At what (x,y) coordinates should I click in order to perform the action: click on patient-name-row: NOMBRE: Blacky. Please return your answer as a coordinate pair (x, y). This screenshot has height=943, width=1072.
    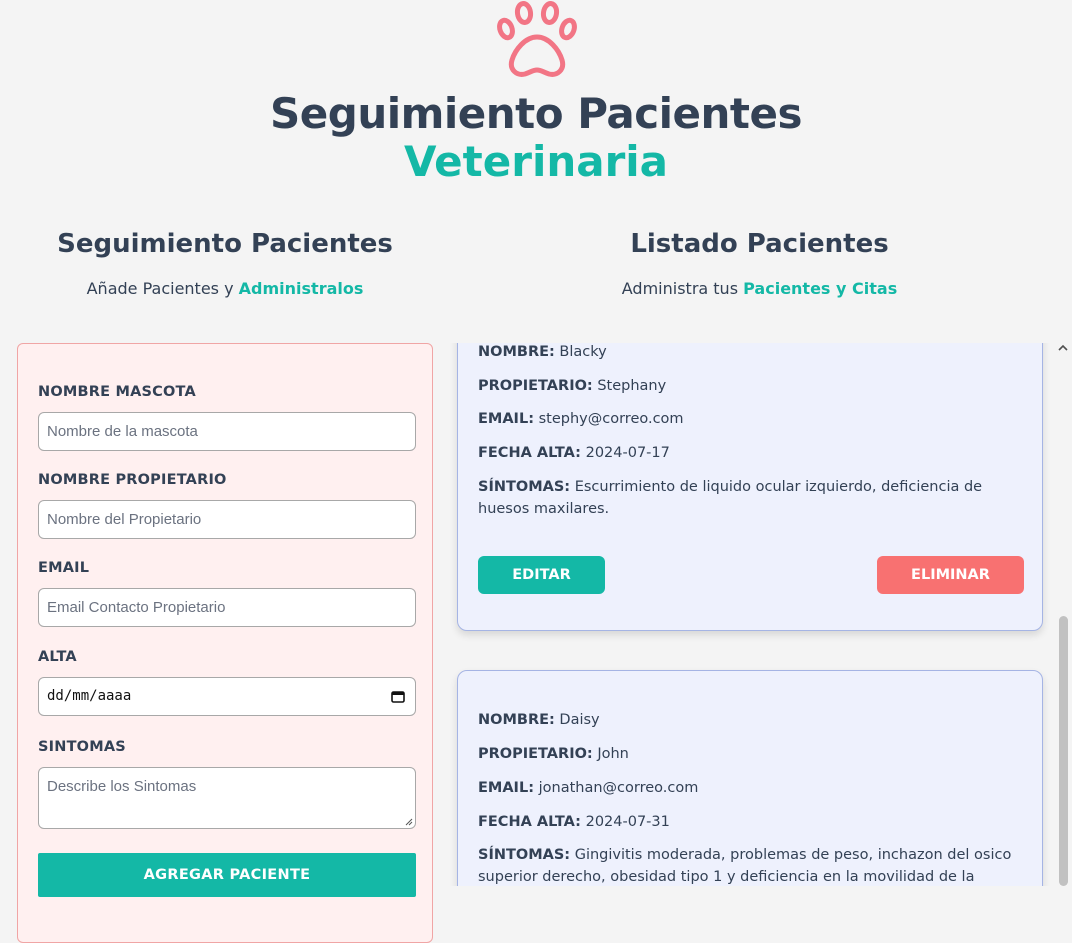
    Looking at the image, I should click on (750, 353).